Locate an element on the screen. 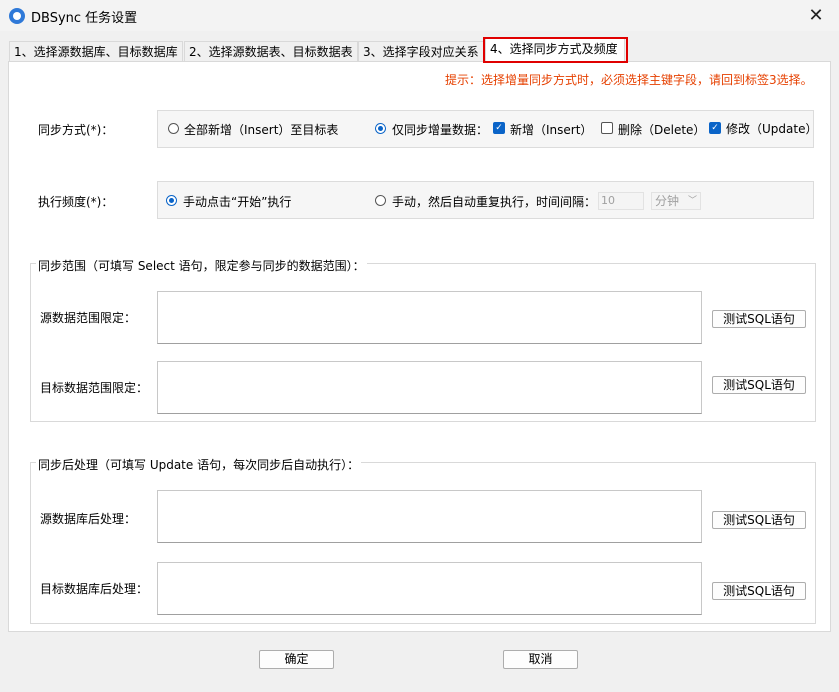  target-scope-input is located at coordinates (429, 387).